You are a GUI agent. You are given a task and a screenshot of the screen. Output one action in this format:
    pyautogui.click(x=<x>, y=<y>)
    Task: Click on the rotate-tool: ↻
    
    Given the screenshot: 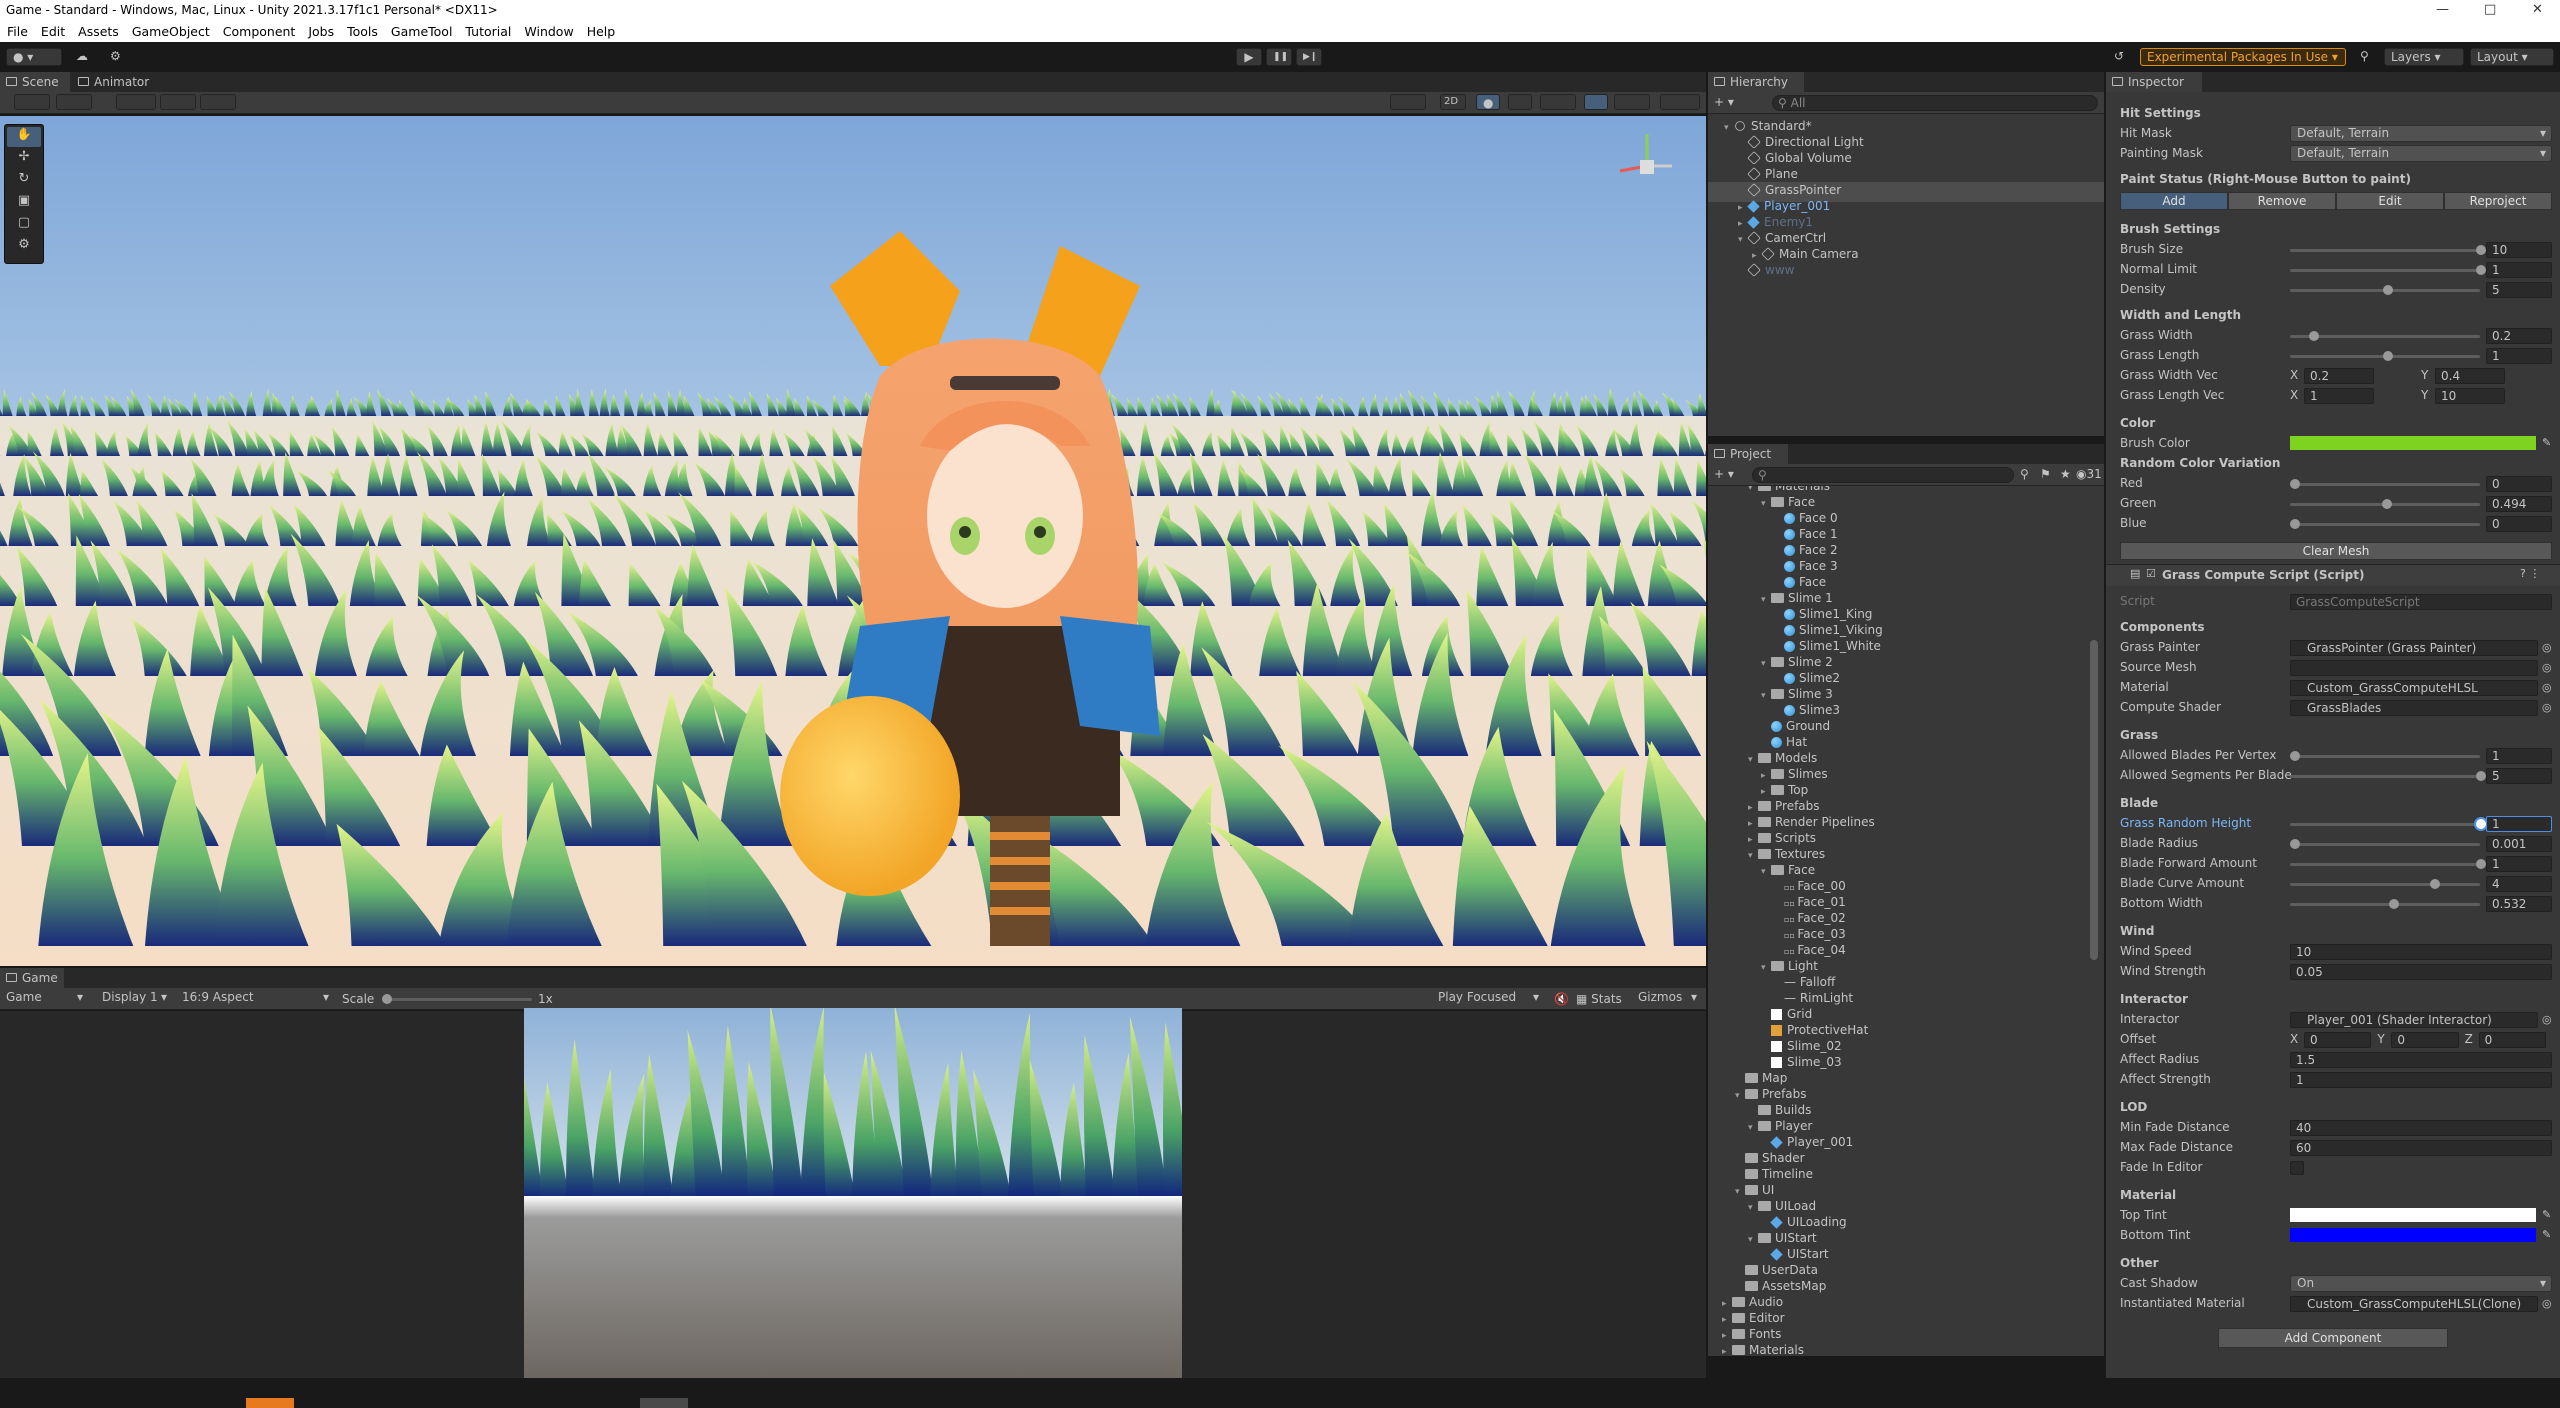 What is the action you would take?
    pyautogui.click(x=24, y=181)
    